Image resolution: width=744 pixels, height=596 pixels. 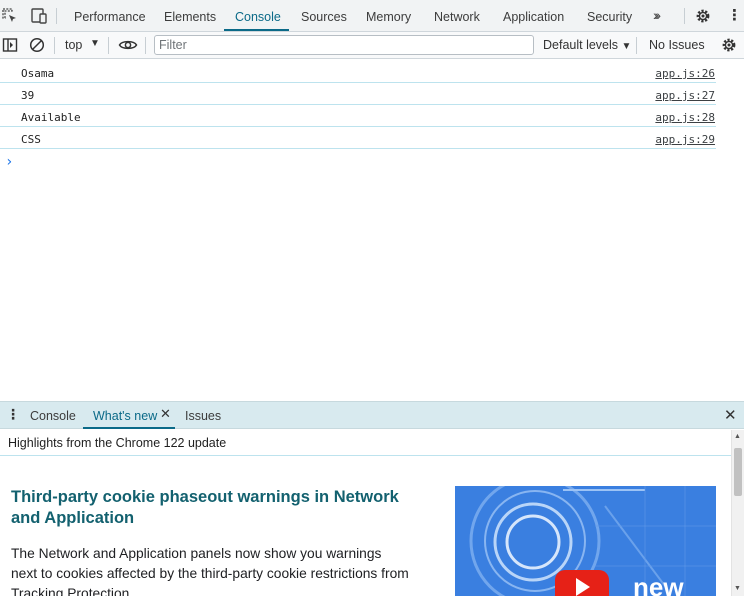 I want to click on tab-network: Network, so click(x=457, y=15).